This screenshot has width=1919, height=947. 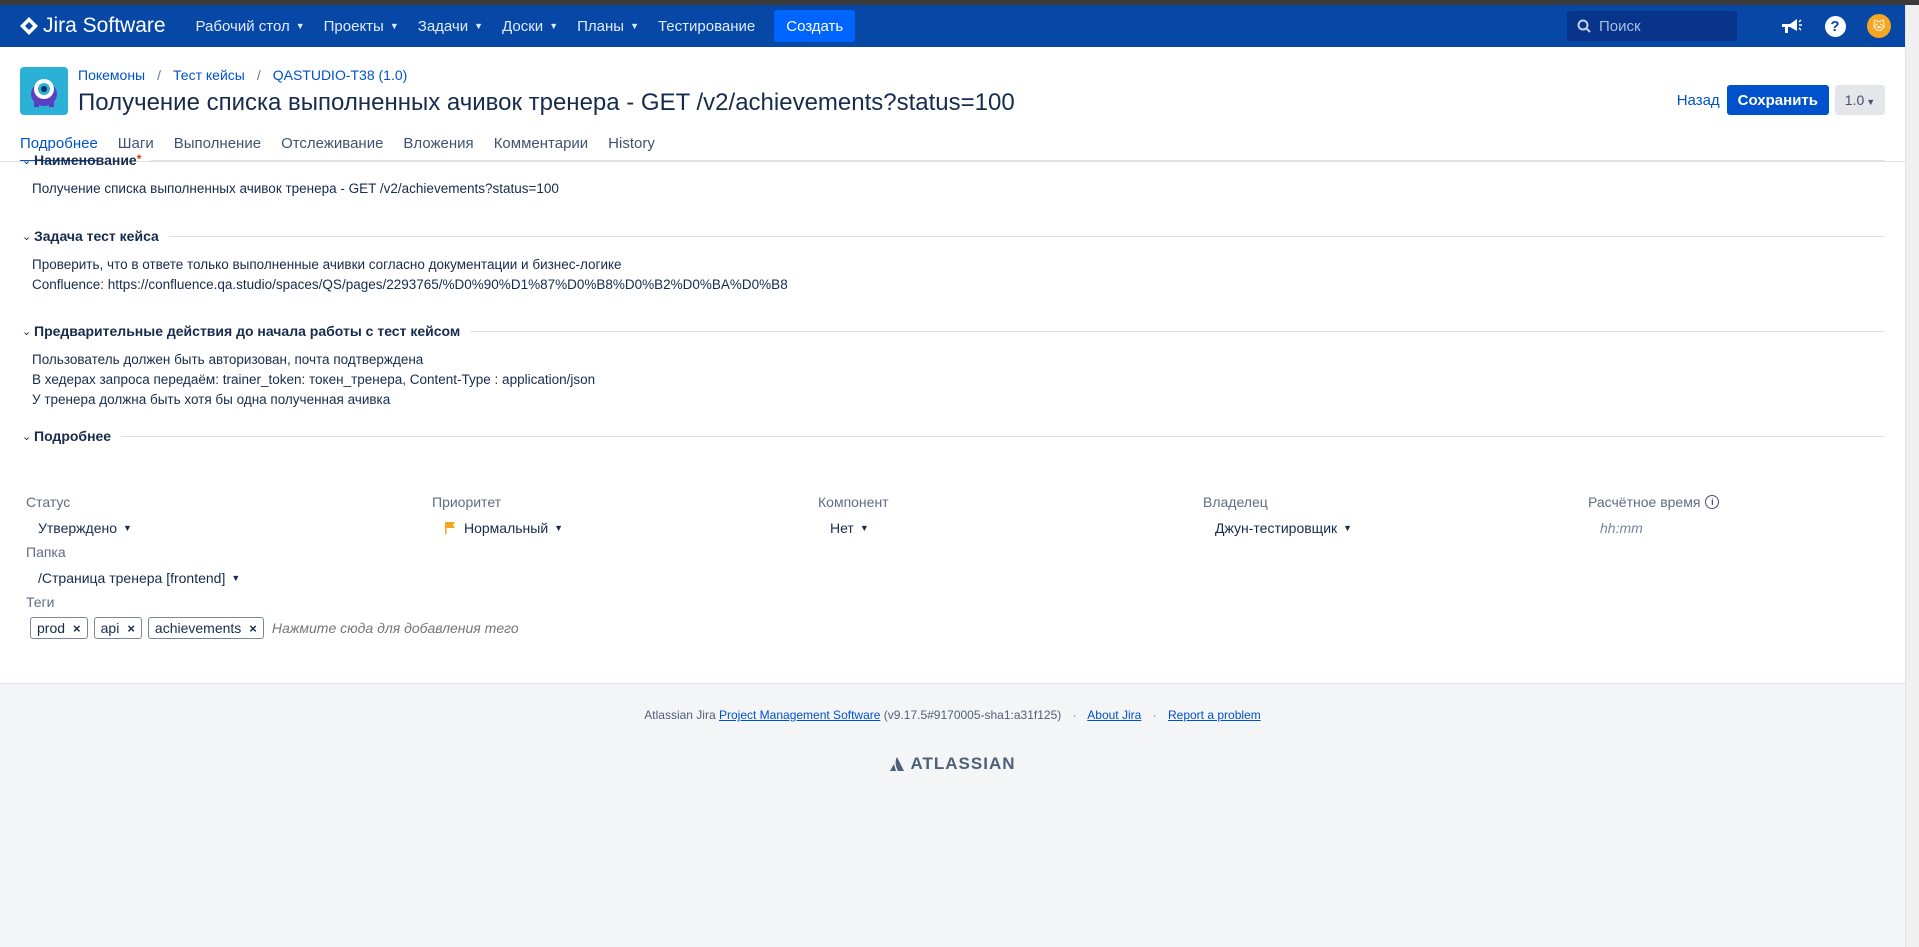 I want to click on section-details-header: ⌄ Подробнее, so click(x=953, y=436).